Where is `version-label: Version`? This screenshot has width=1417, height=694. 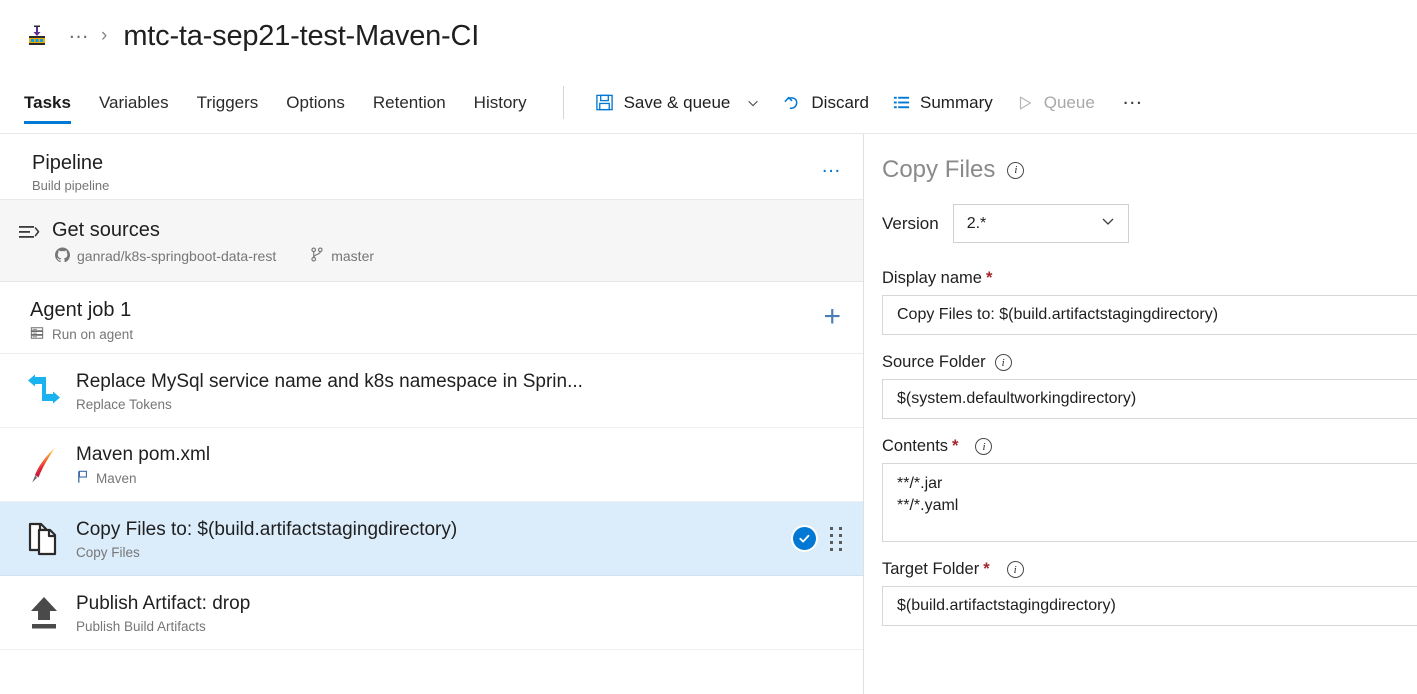
version-label: Version is located at coordinates (910, 223).